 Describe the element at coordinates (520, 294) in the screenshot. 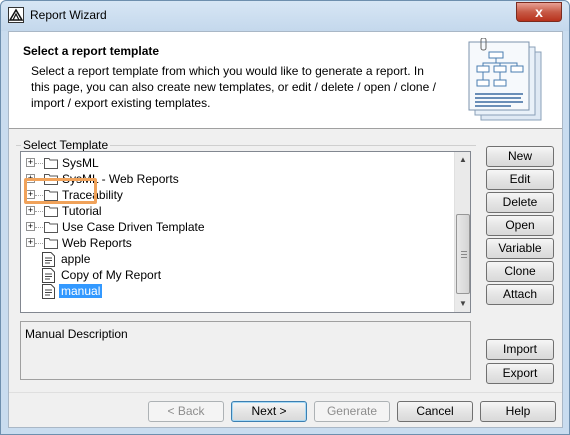

I see `attach-button: Attach` at that location.